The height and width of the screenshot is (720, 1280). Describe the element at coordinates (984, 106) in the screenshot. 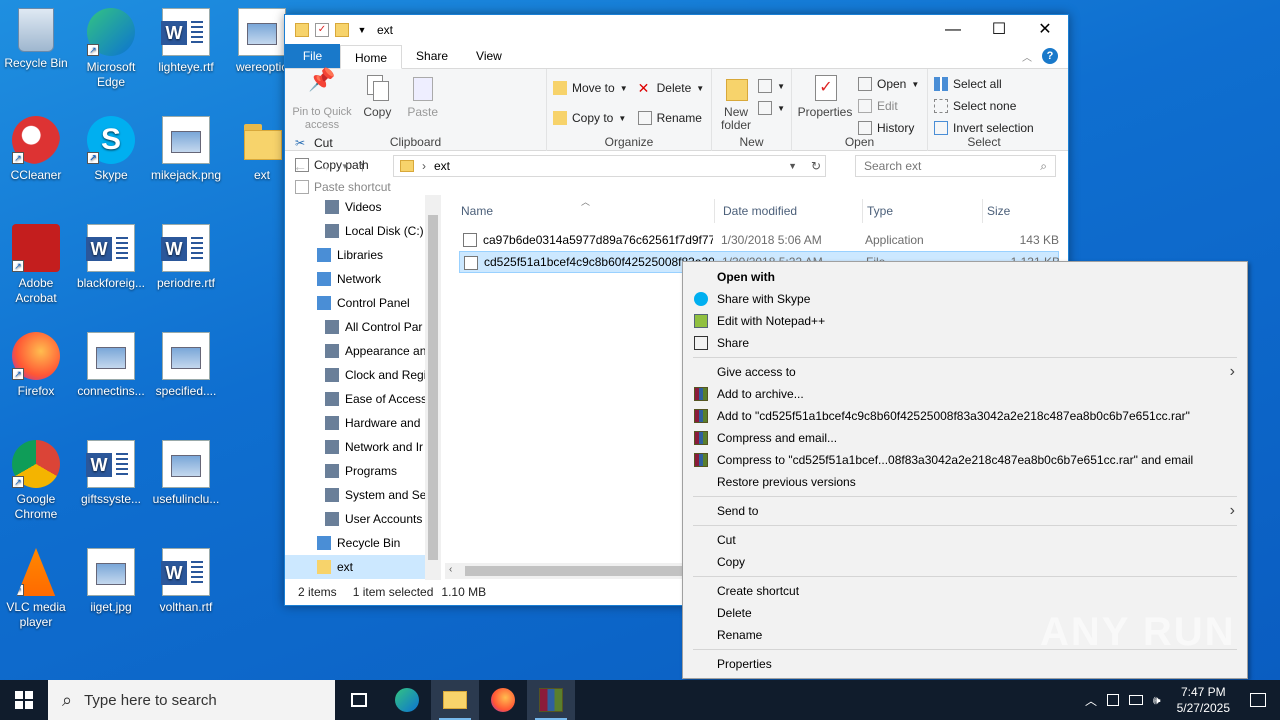

I see `select-none-button: Select none` at that location.